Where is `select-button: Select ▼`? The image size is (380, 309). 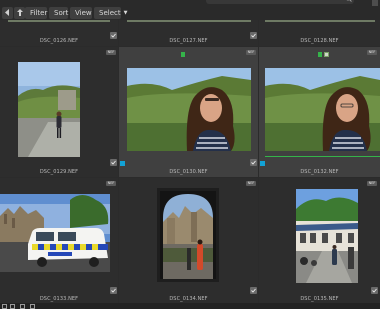 select-button: Select ▼ is located at coordinates (110, 13).